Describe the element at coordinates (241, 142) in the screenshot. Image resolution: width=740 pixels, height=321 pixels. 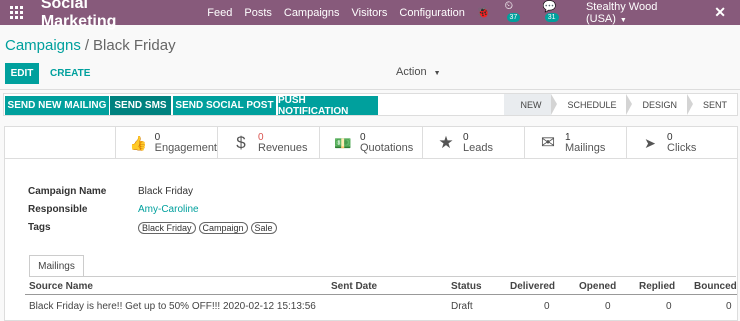
I see `dollar-icon: $` at that location.